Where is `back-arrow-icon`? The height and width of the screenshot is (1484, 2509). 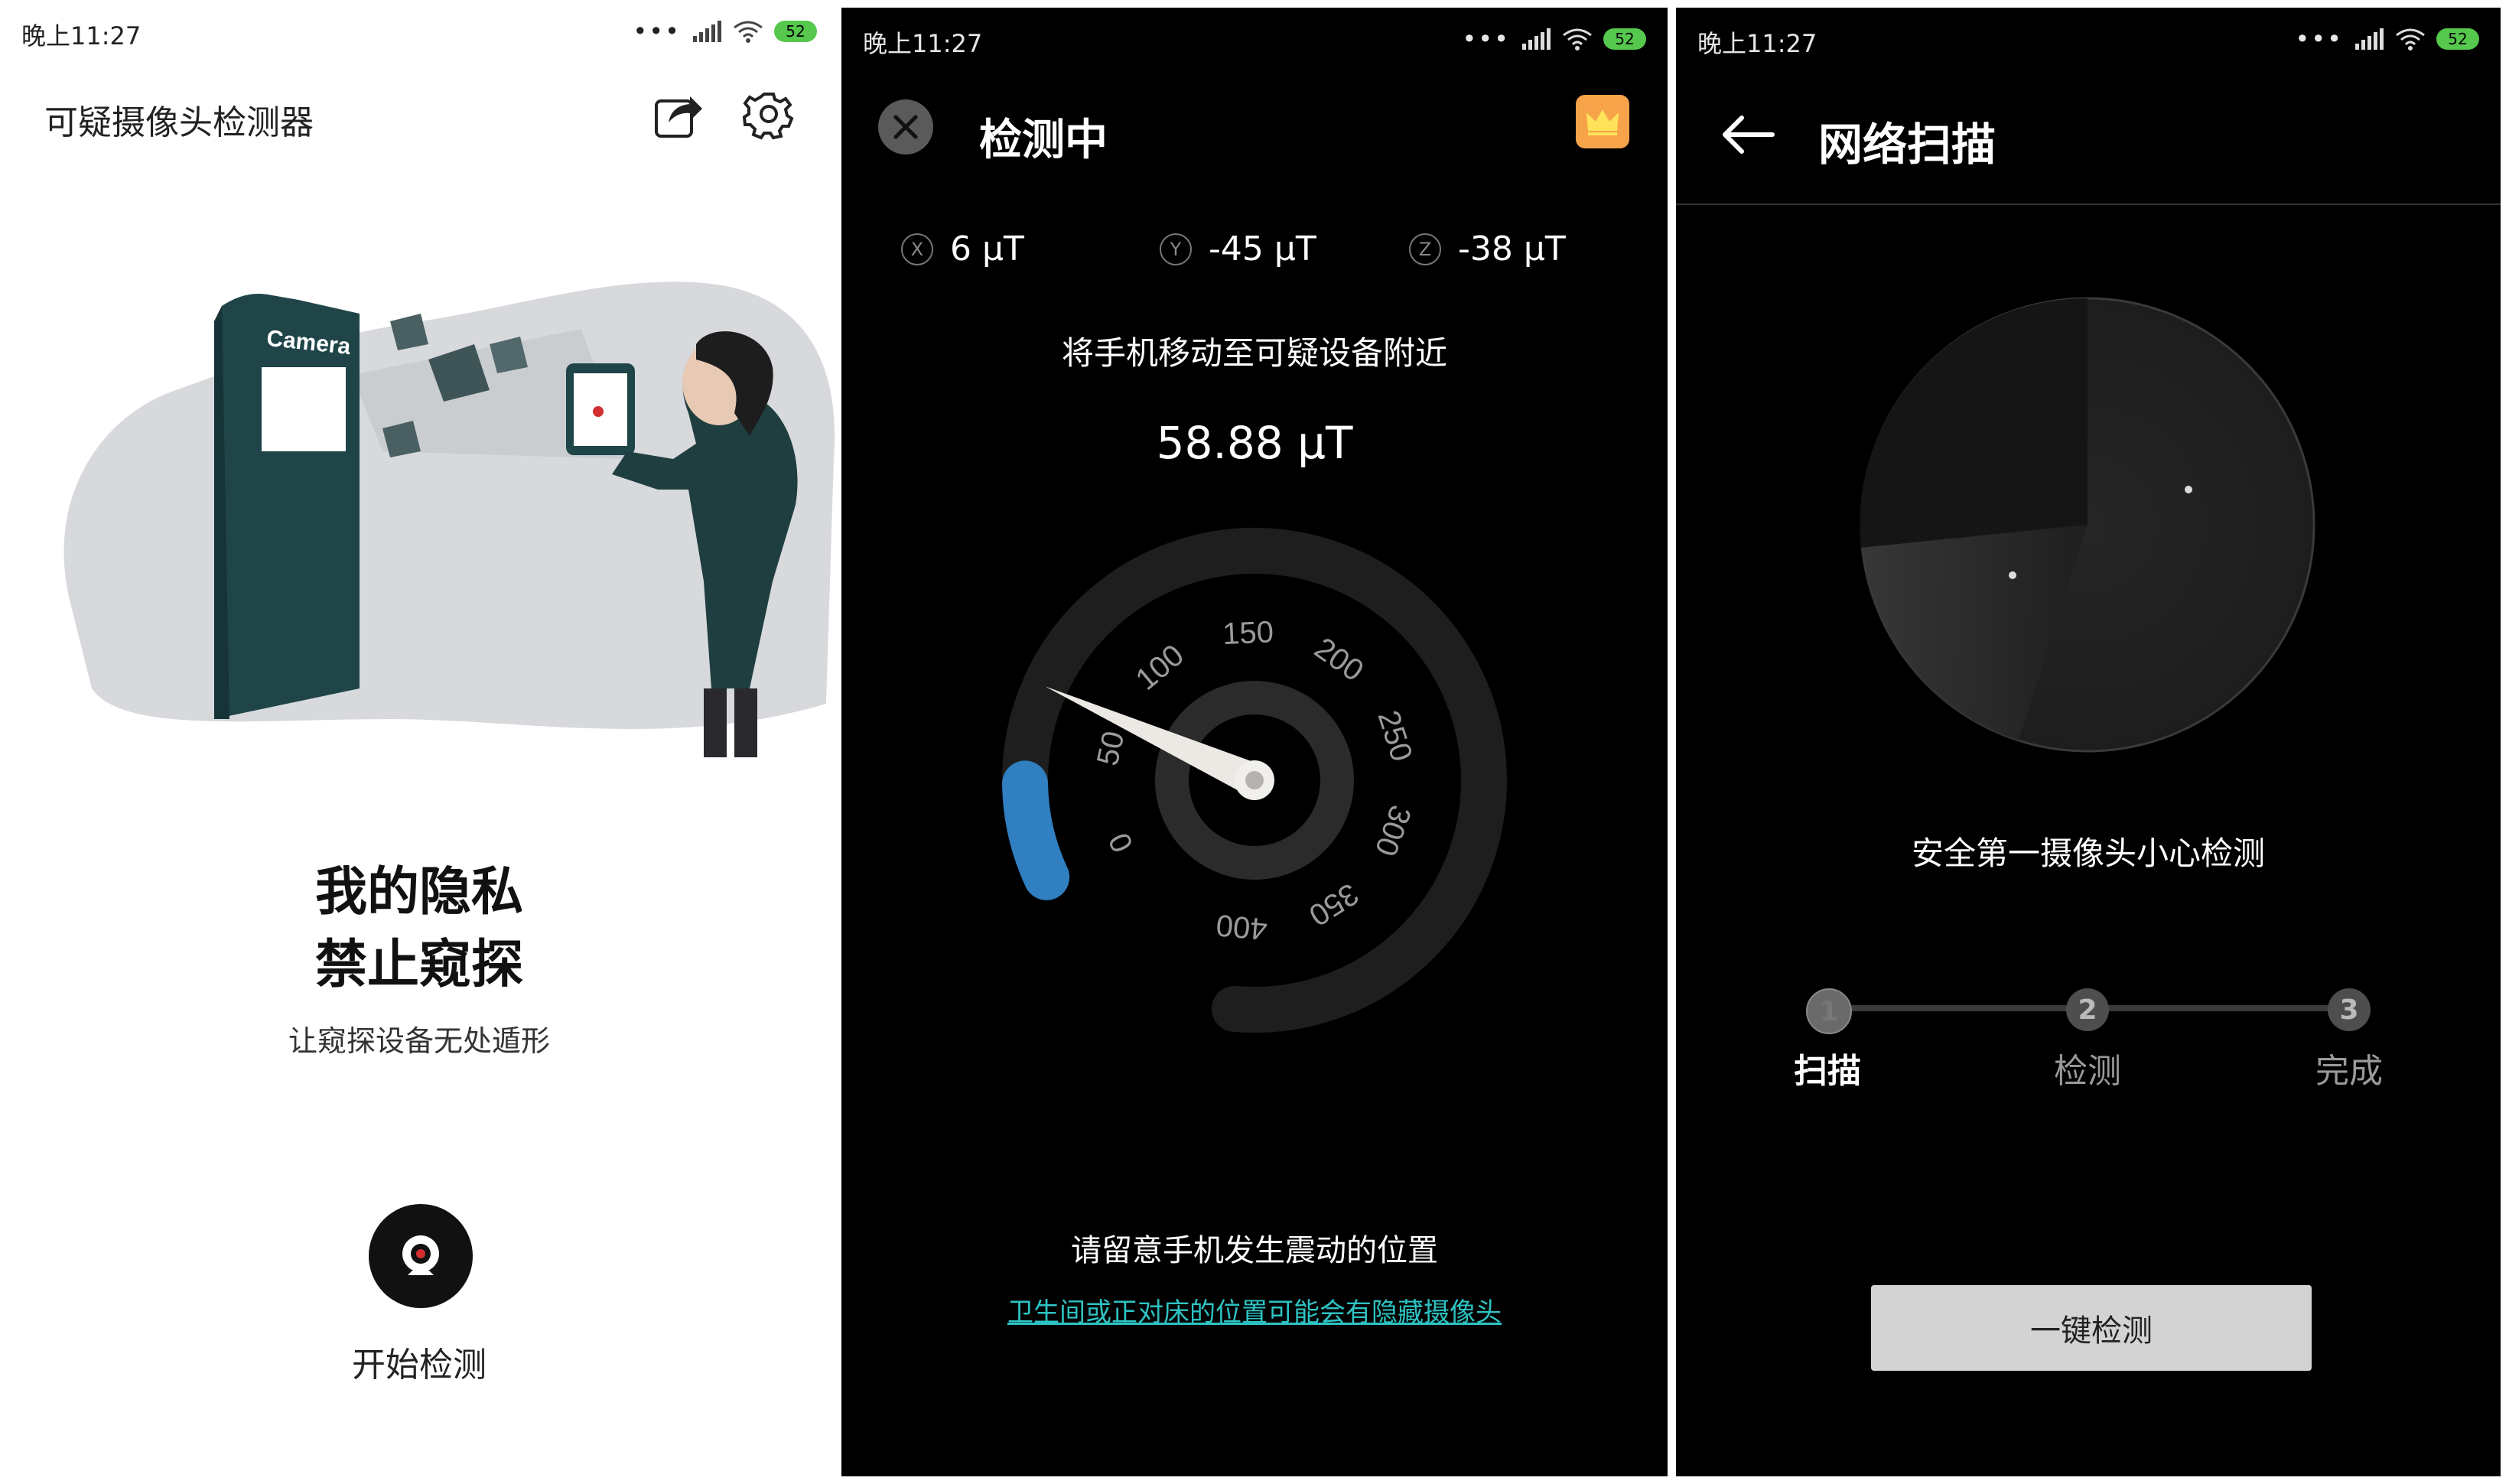
back-arrow-icon is located at coordinates (1749, 135).